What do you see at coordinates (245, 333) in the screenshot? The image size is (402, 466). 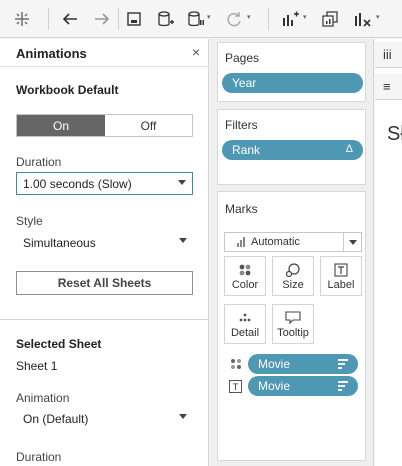 I see `detail-label: Detail` at bounding box center [245, 333].